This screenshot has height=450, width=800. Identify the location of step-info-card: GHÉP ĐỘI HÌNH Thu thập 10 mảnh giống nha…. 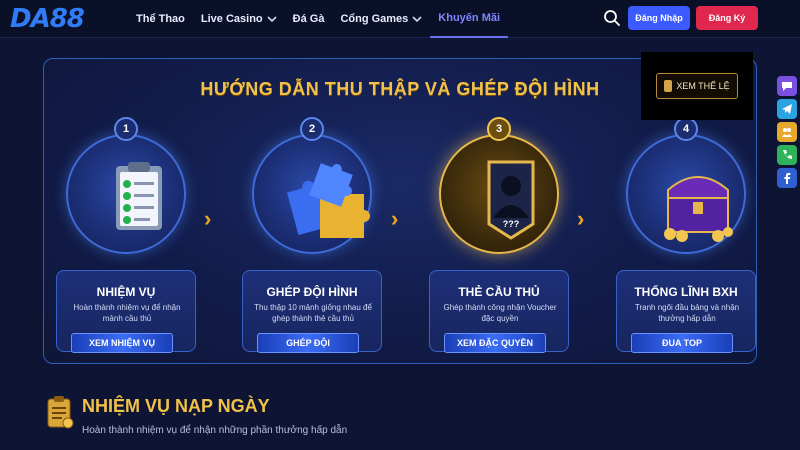
(312, 311).